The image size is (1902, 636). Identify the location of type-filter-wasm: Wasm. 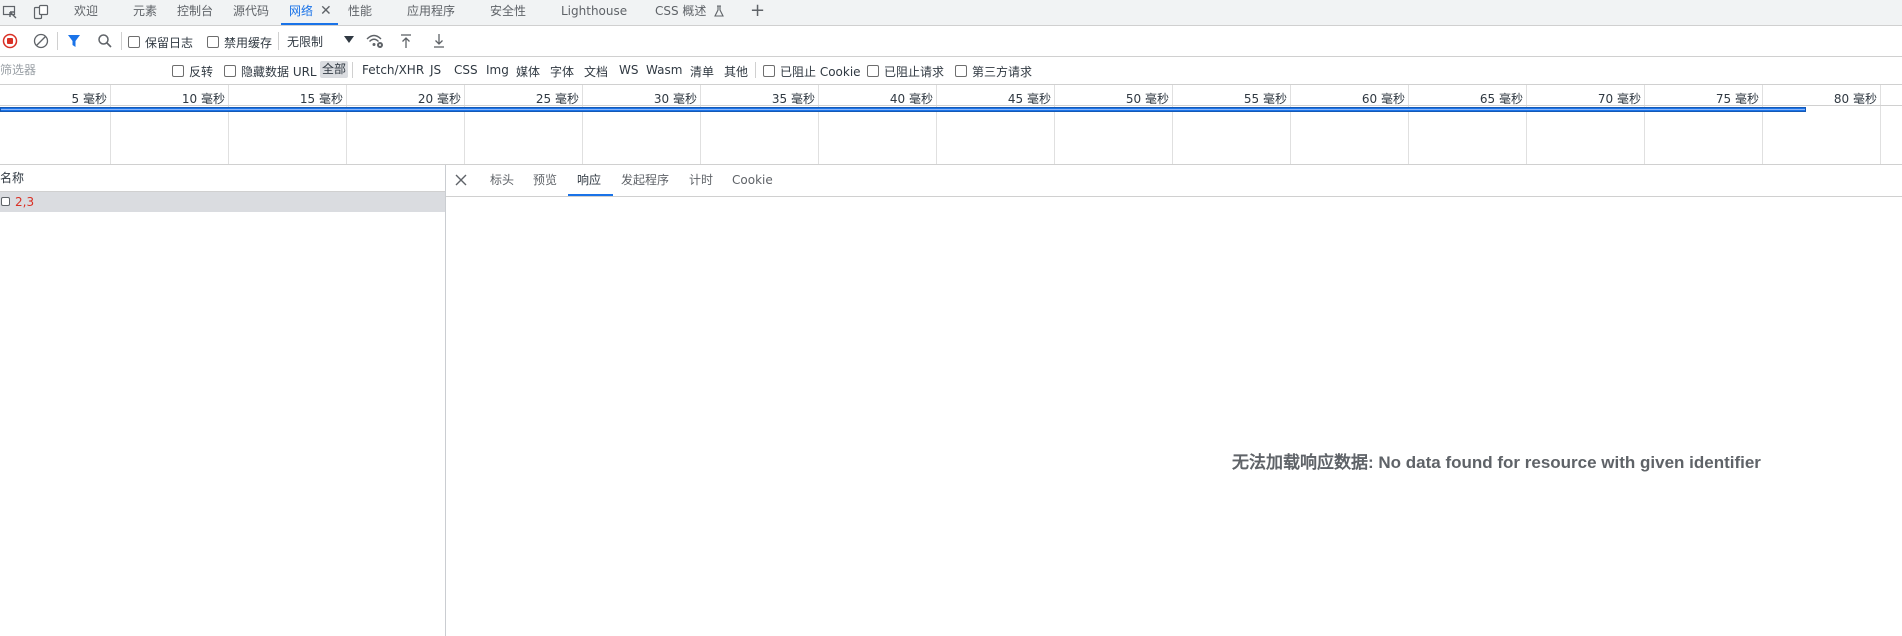
(664, 70).